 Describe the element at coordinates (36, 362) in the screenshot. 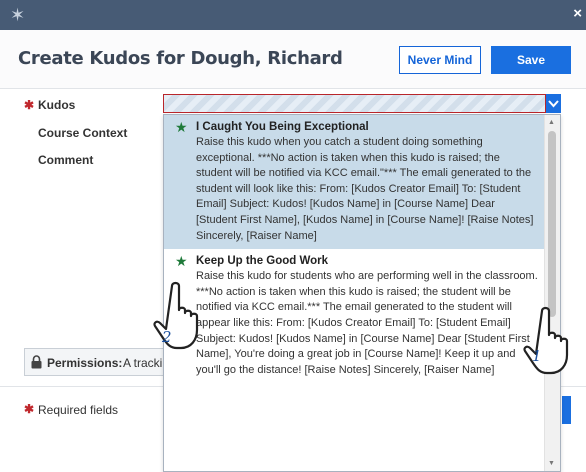

I see `lock-icon` at that location.